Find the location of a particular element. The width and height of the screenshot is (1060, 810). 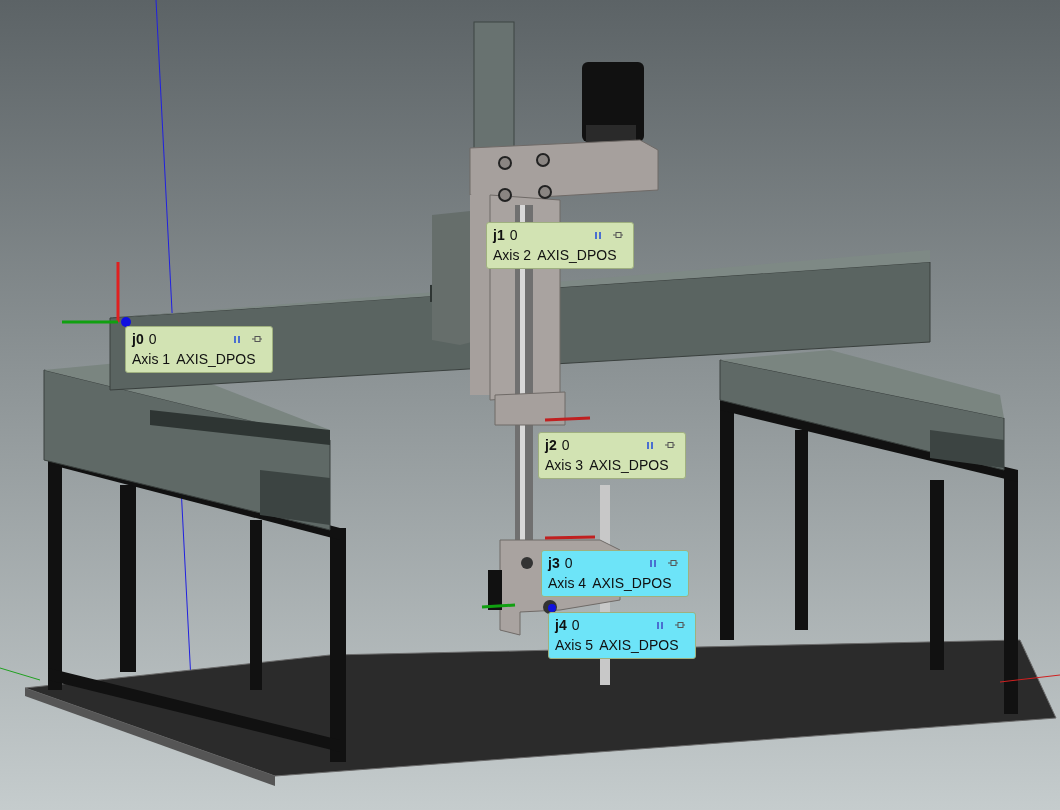

joint-label-card: j1 0 Axis 2 AXIS_DPOS is located at coordinates (560, 245).